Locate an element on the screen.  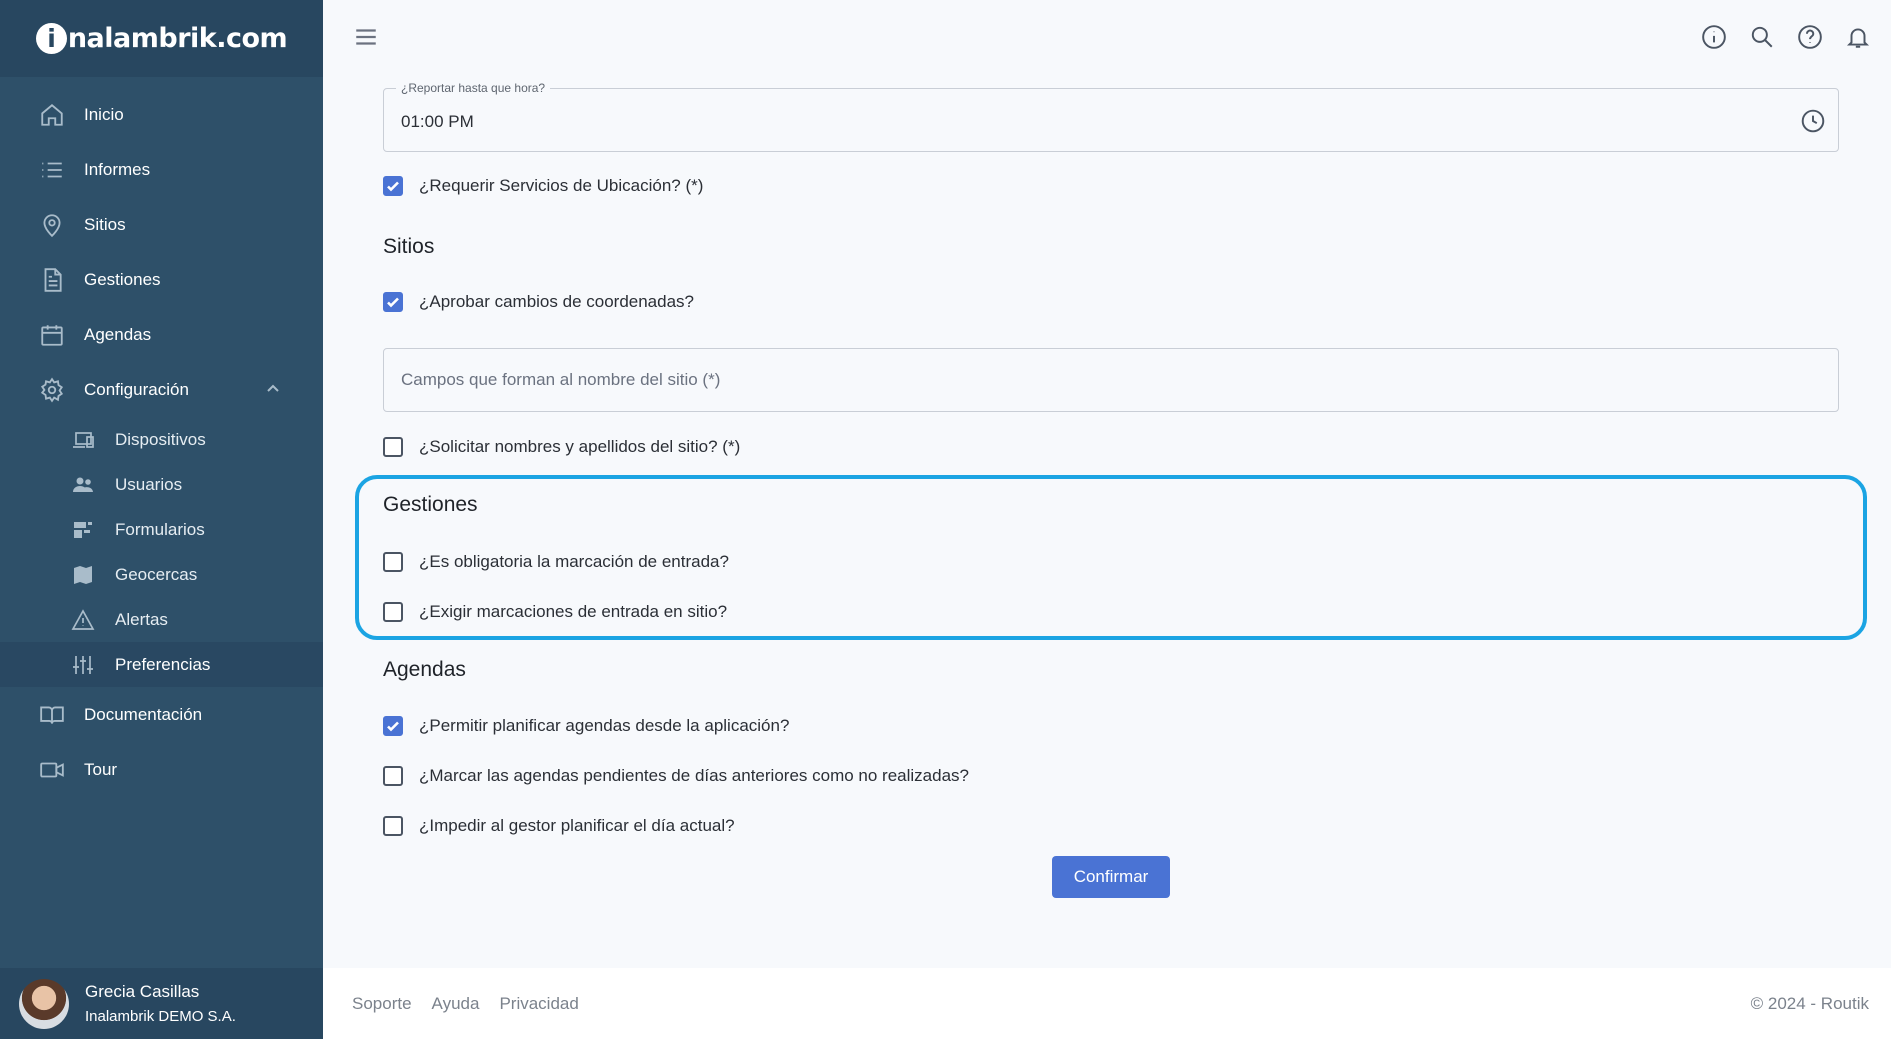
entry-on-site-checkbox: ¿Exigir marcaciones de entrada en sitio? is located at coordinates (555, 612).